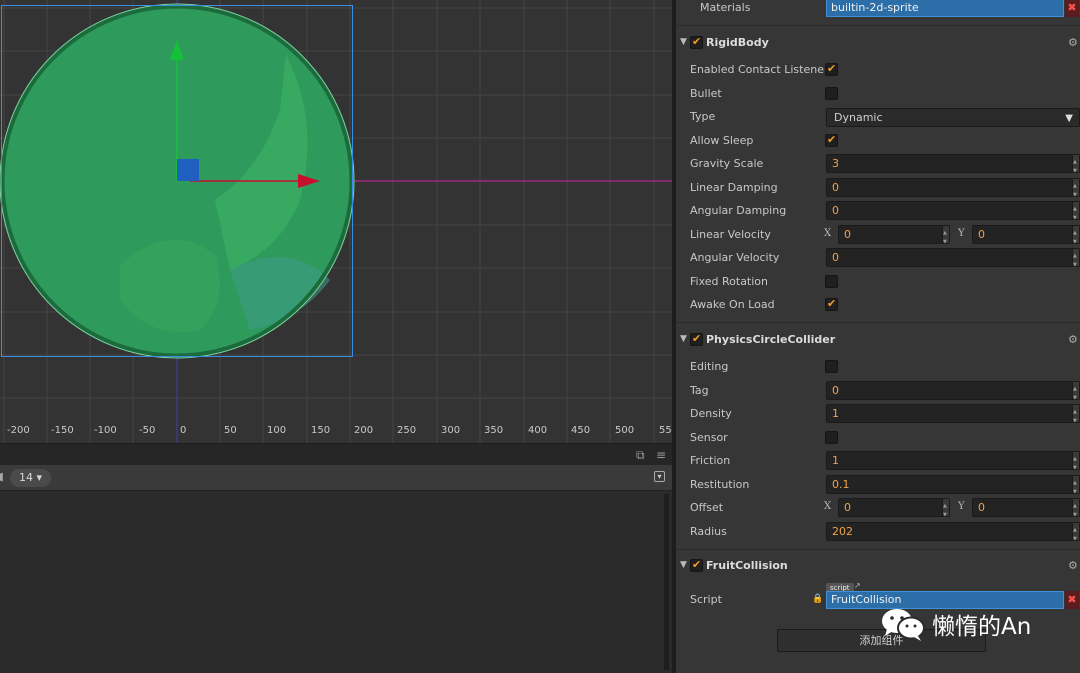 This screenshot has width=1080, height=673. What do you see at coordinates (945, 8) in the screenshot?
I see `materials-asset-field: builtin-2d-sprite` at bounding box center [945, 8].